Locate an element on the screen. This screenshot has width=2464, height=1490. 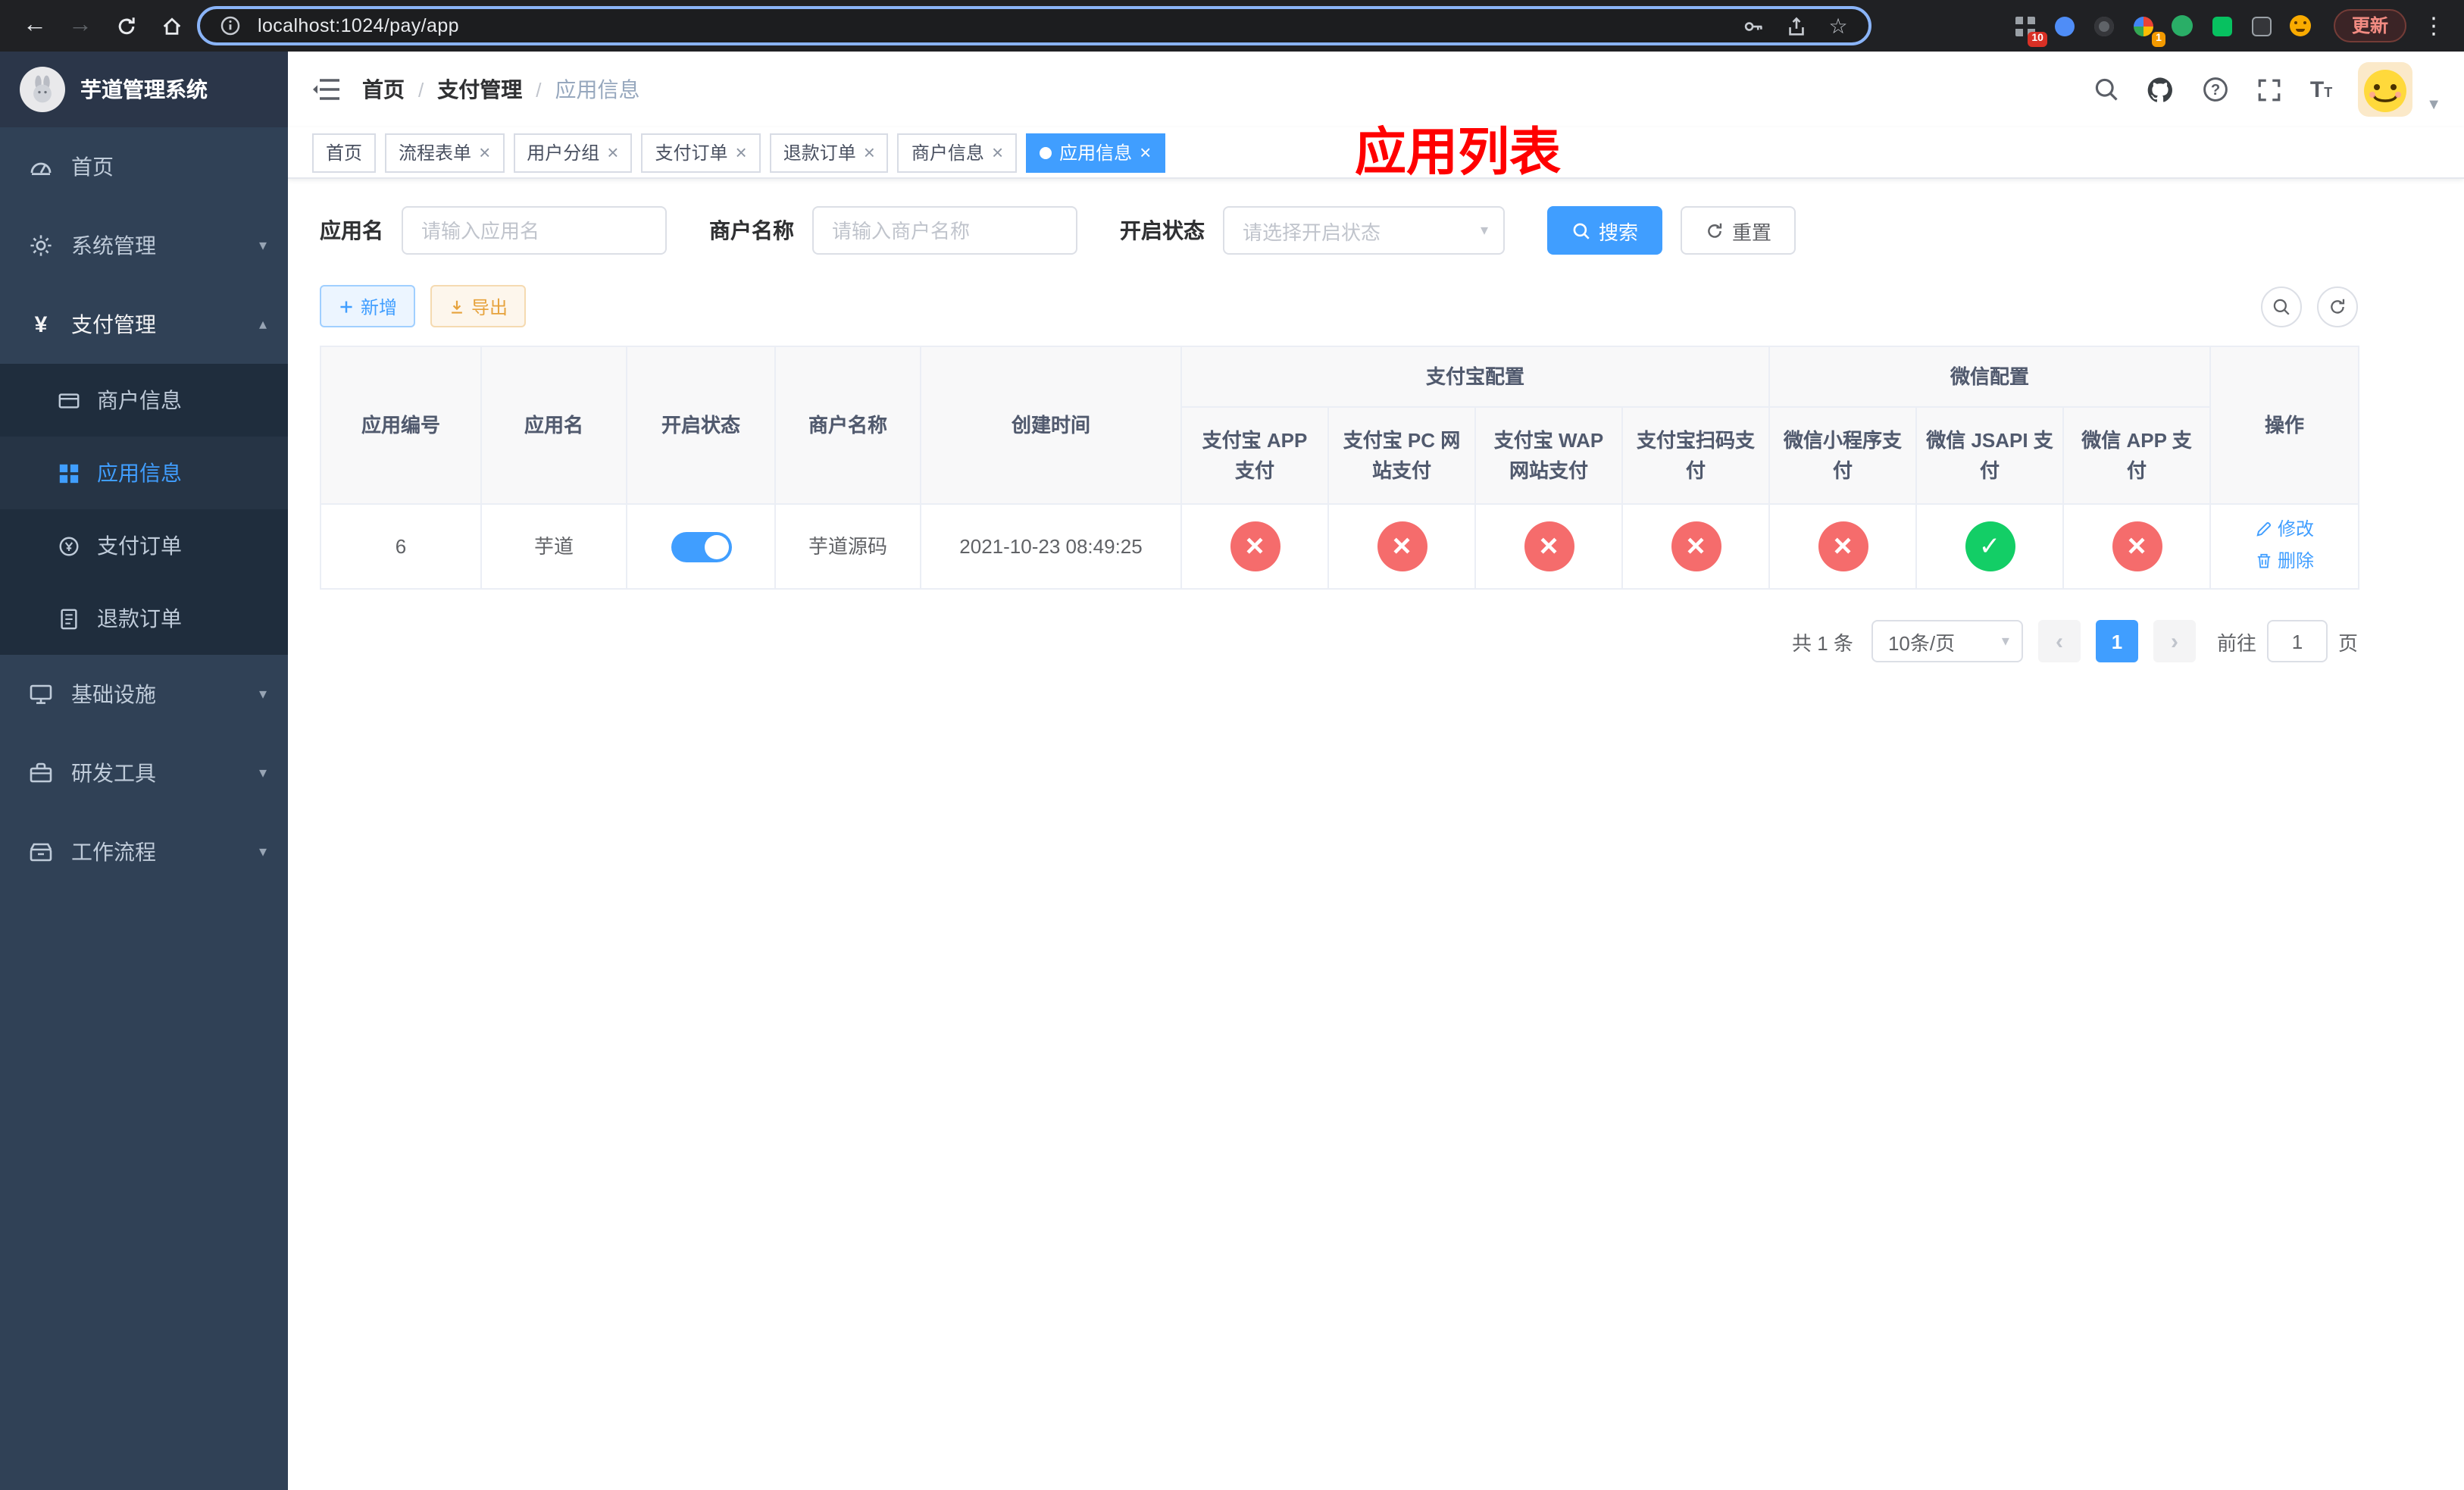
tab-user-group: 用户分组 × is located at coordinates (573, 152).